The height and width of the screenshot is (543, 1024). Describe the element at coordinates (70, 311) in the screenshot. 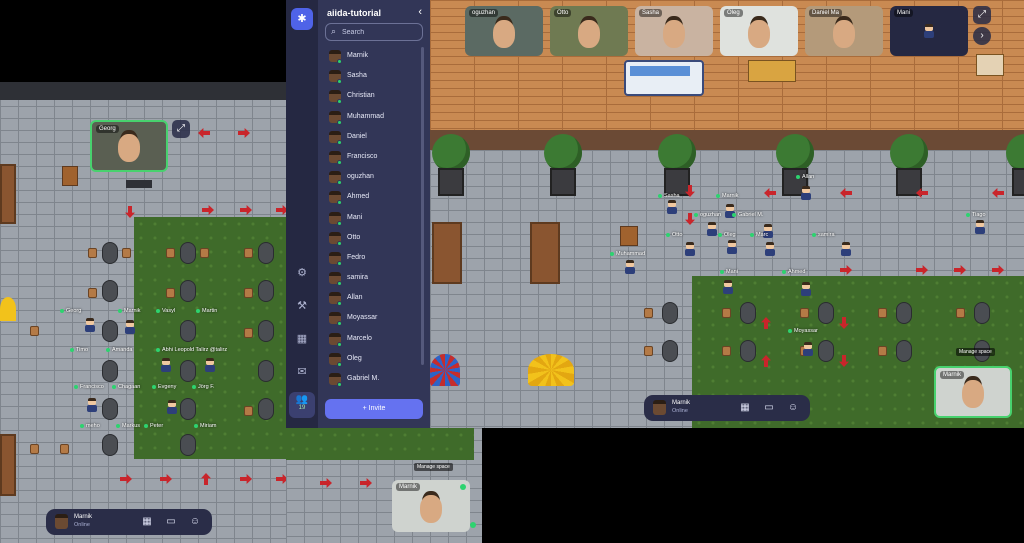

I see `map-name-tag: Georg` at that location.